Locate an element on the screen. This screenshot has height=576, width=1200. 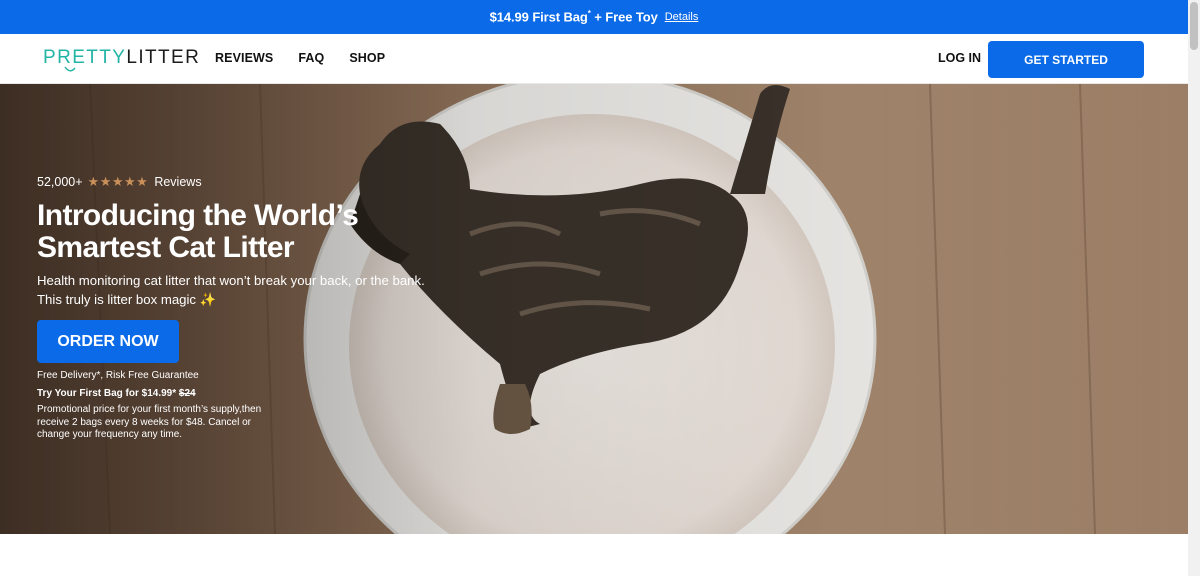
login-link: LOG IN is located at coordinates (959, 58).